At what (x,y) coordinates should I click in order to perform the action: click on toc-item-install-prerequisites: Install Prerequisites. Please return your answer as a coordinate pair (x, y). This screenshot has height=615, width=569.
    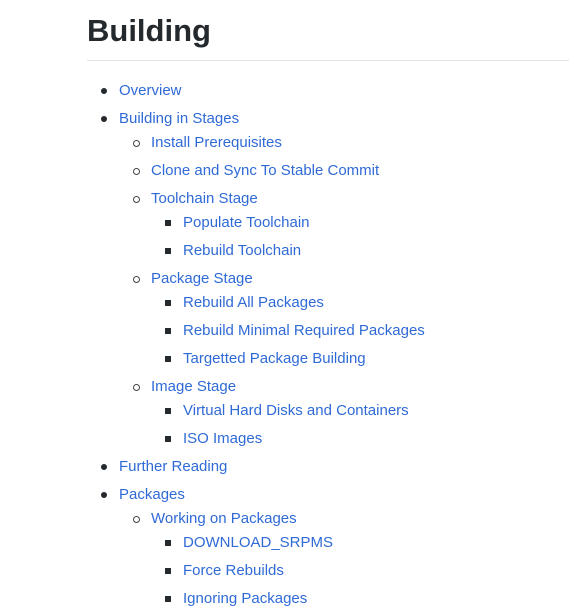
    Looking at the image, I should click on (344, 143).